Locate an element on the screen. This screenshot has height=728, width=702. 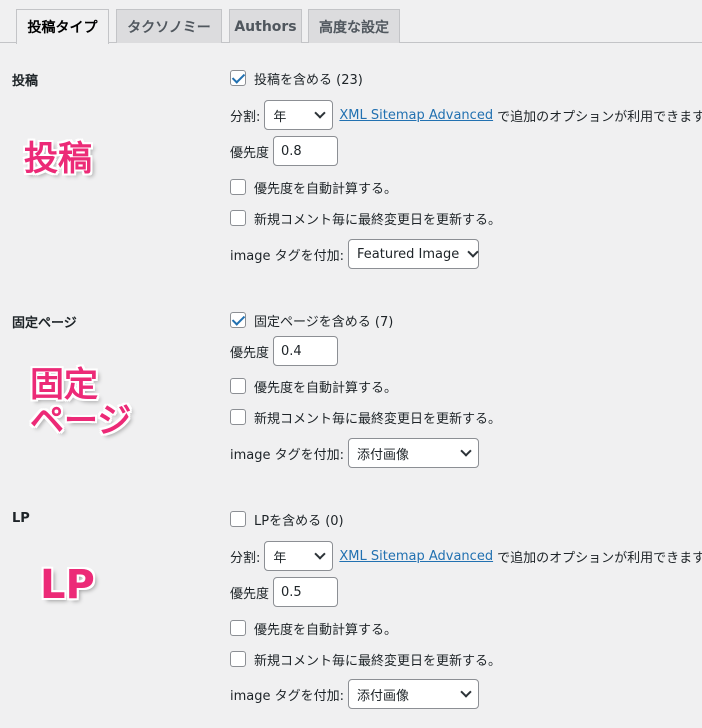
posts-image-tag-value: Featured Image is located at coordinates (408, 254).